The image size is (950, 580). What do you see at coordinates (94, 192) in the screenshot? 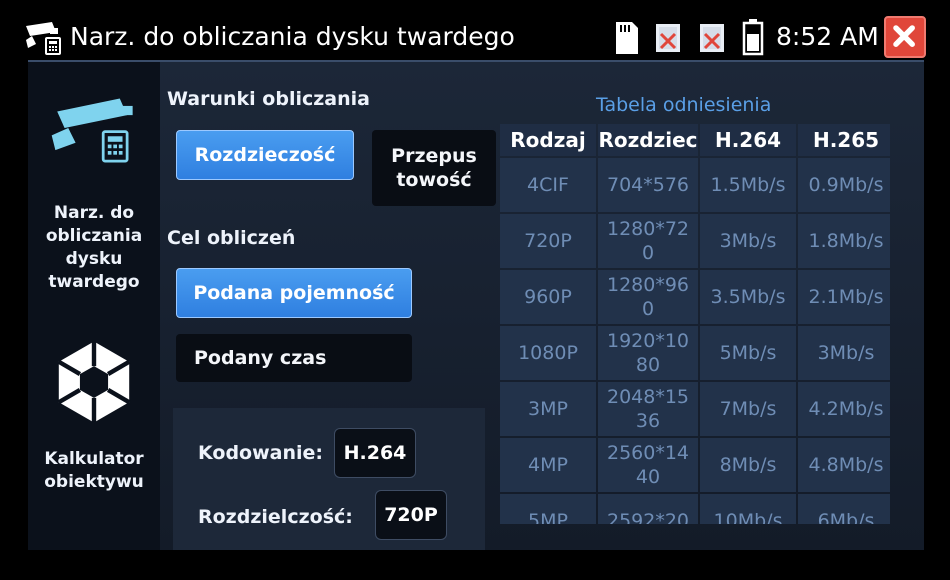
I see `sidebar-item-hdd-calculator: Narz. do obliczania dysku twardego` at bounding box center [94, 192].